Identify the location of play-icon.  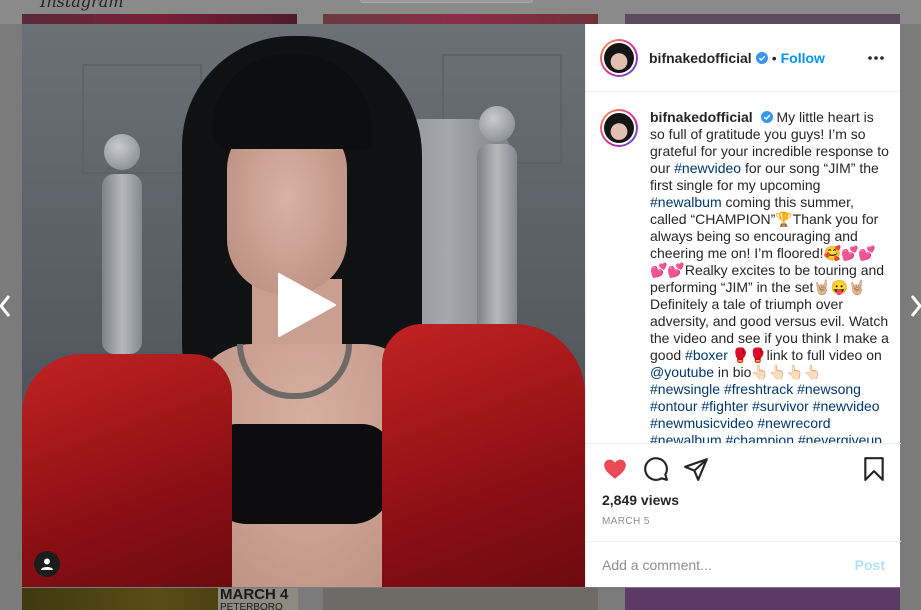
(307, 305).